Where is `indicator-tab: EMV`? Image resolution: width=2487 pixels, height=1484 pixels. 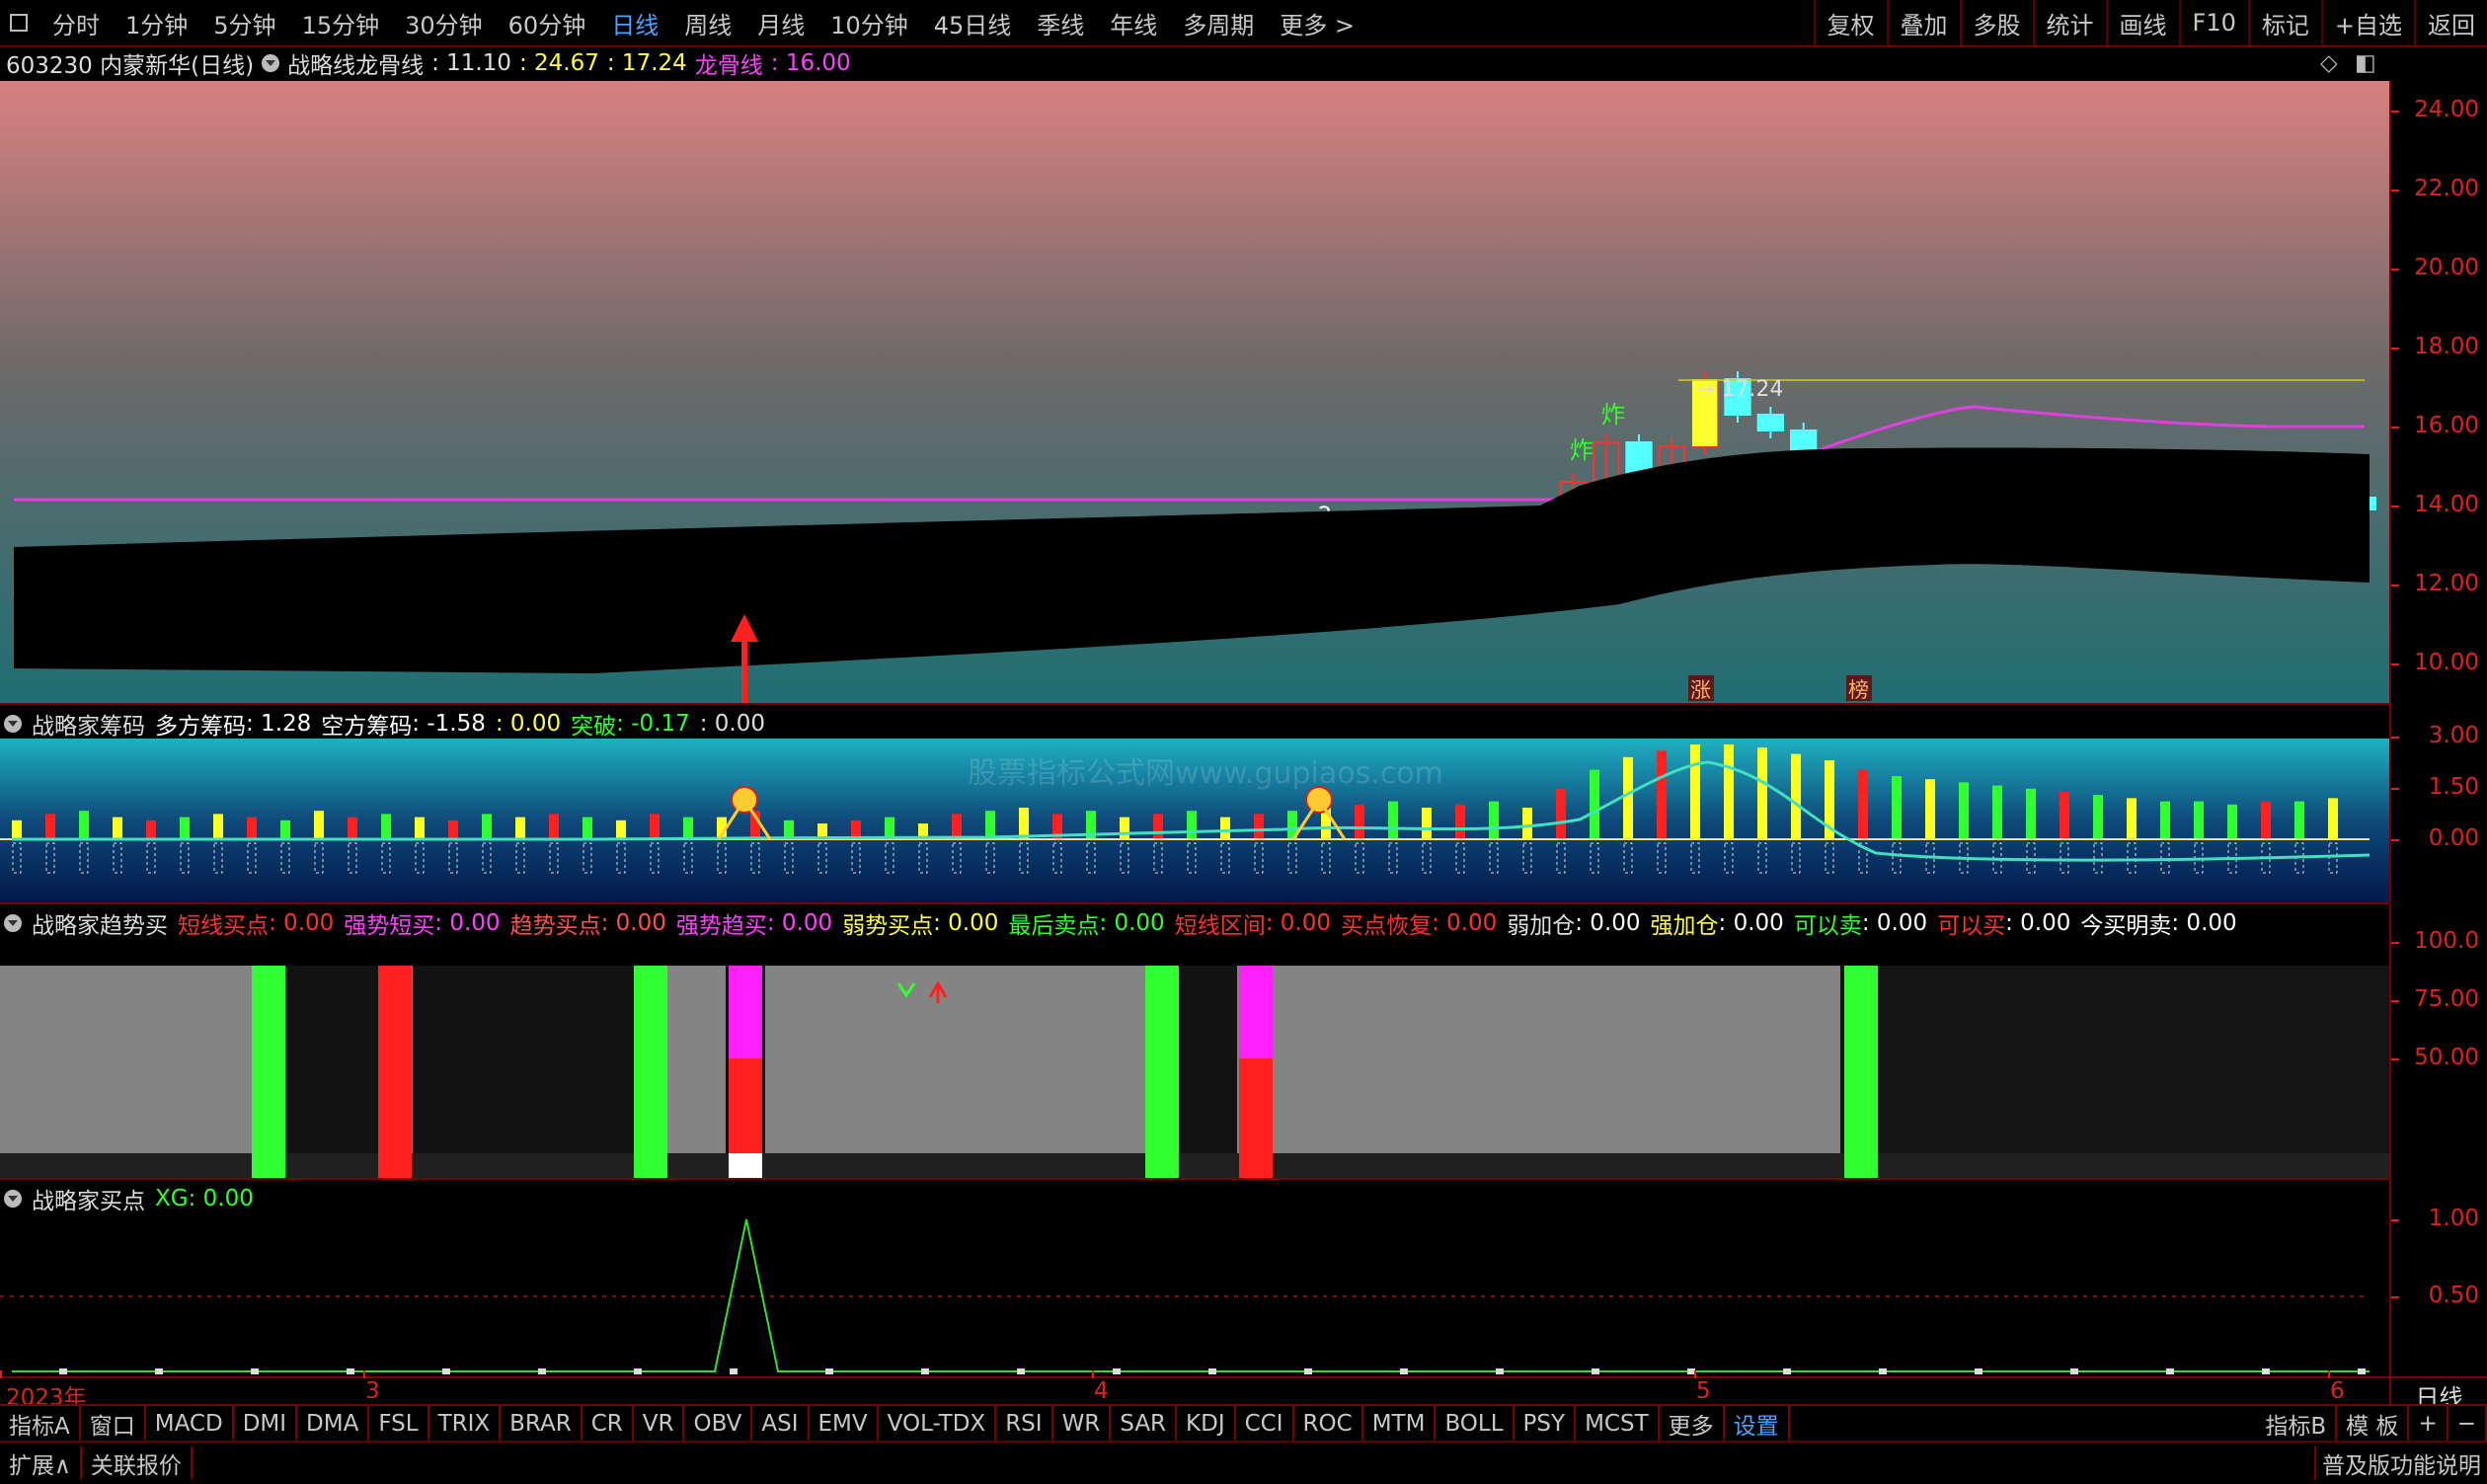
indicator-tab: EMV is located at coordinates (844, 1424).